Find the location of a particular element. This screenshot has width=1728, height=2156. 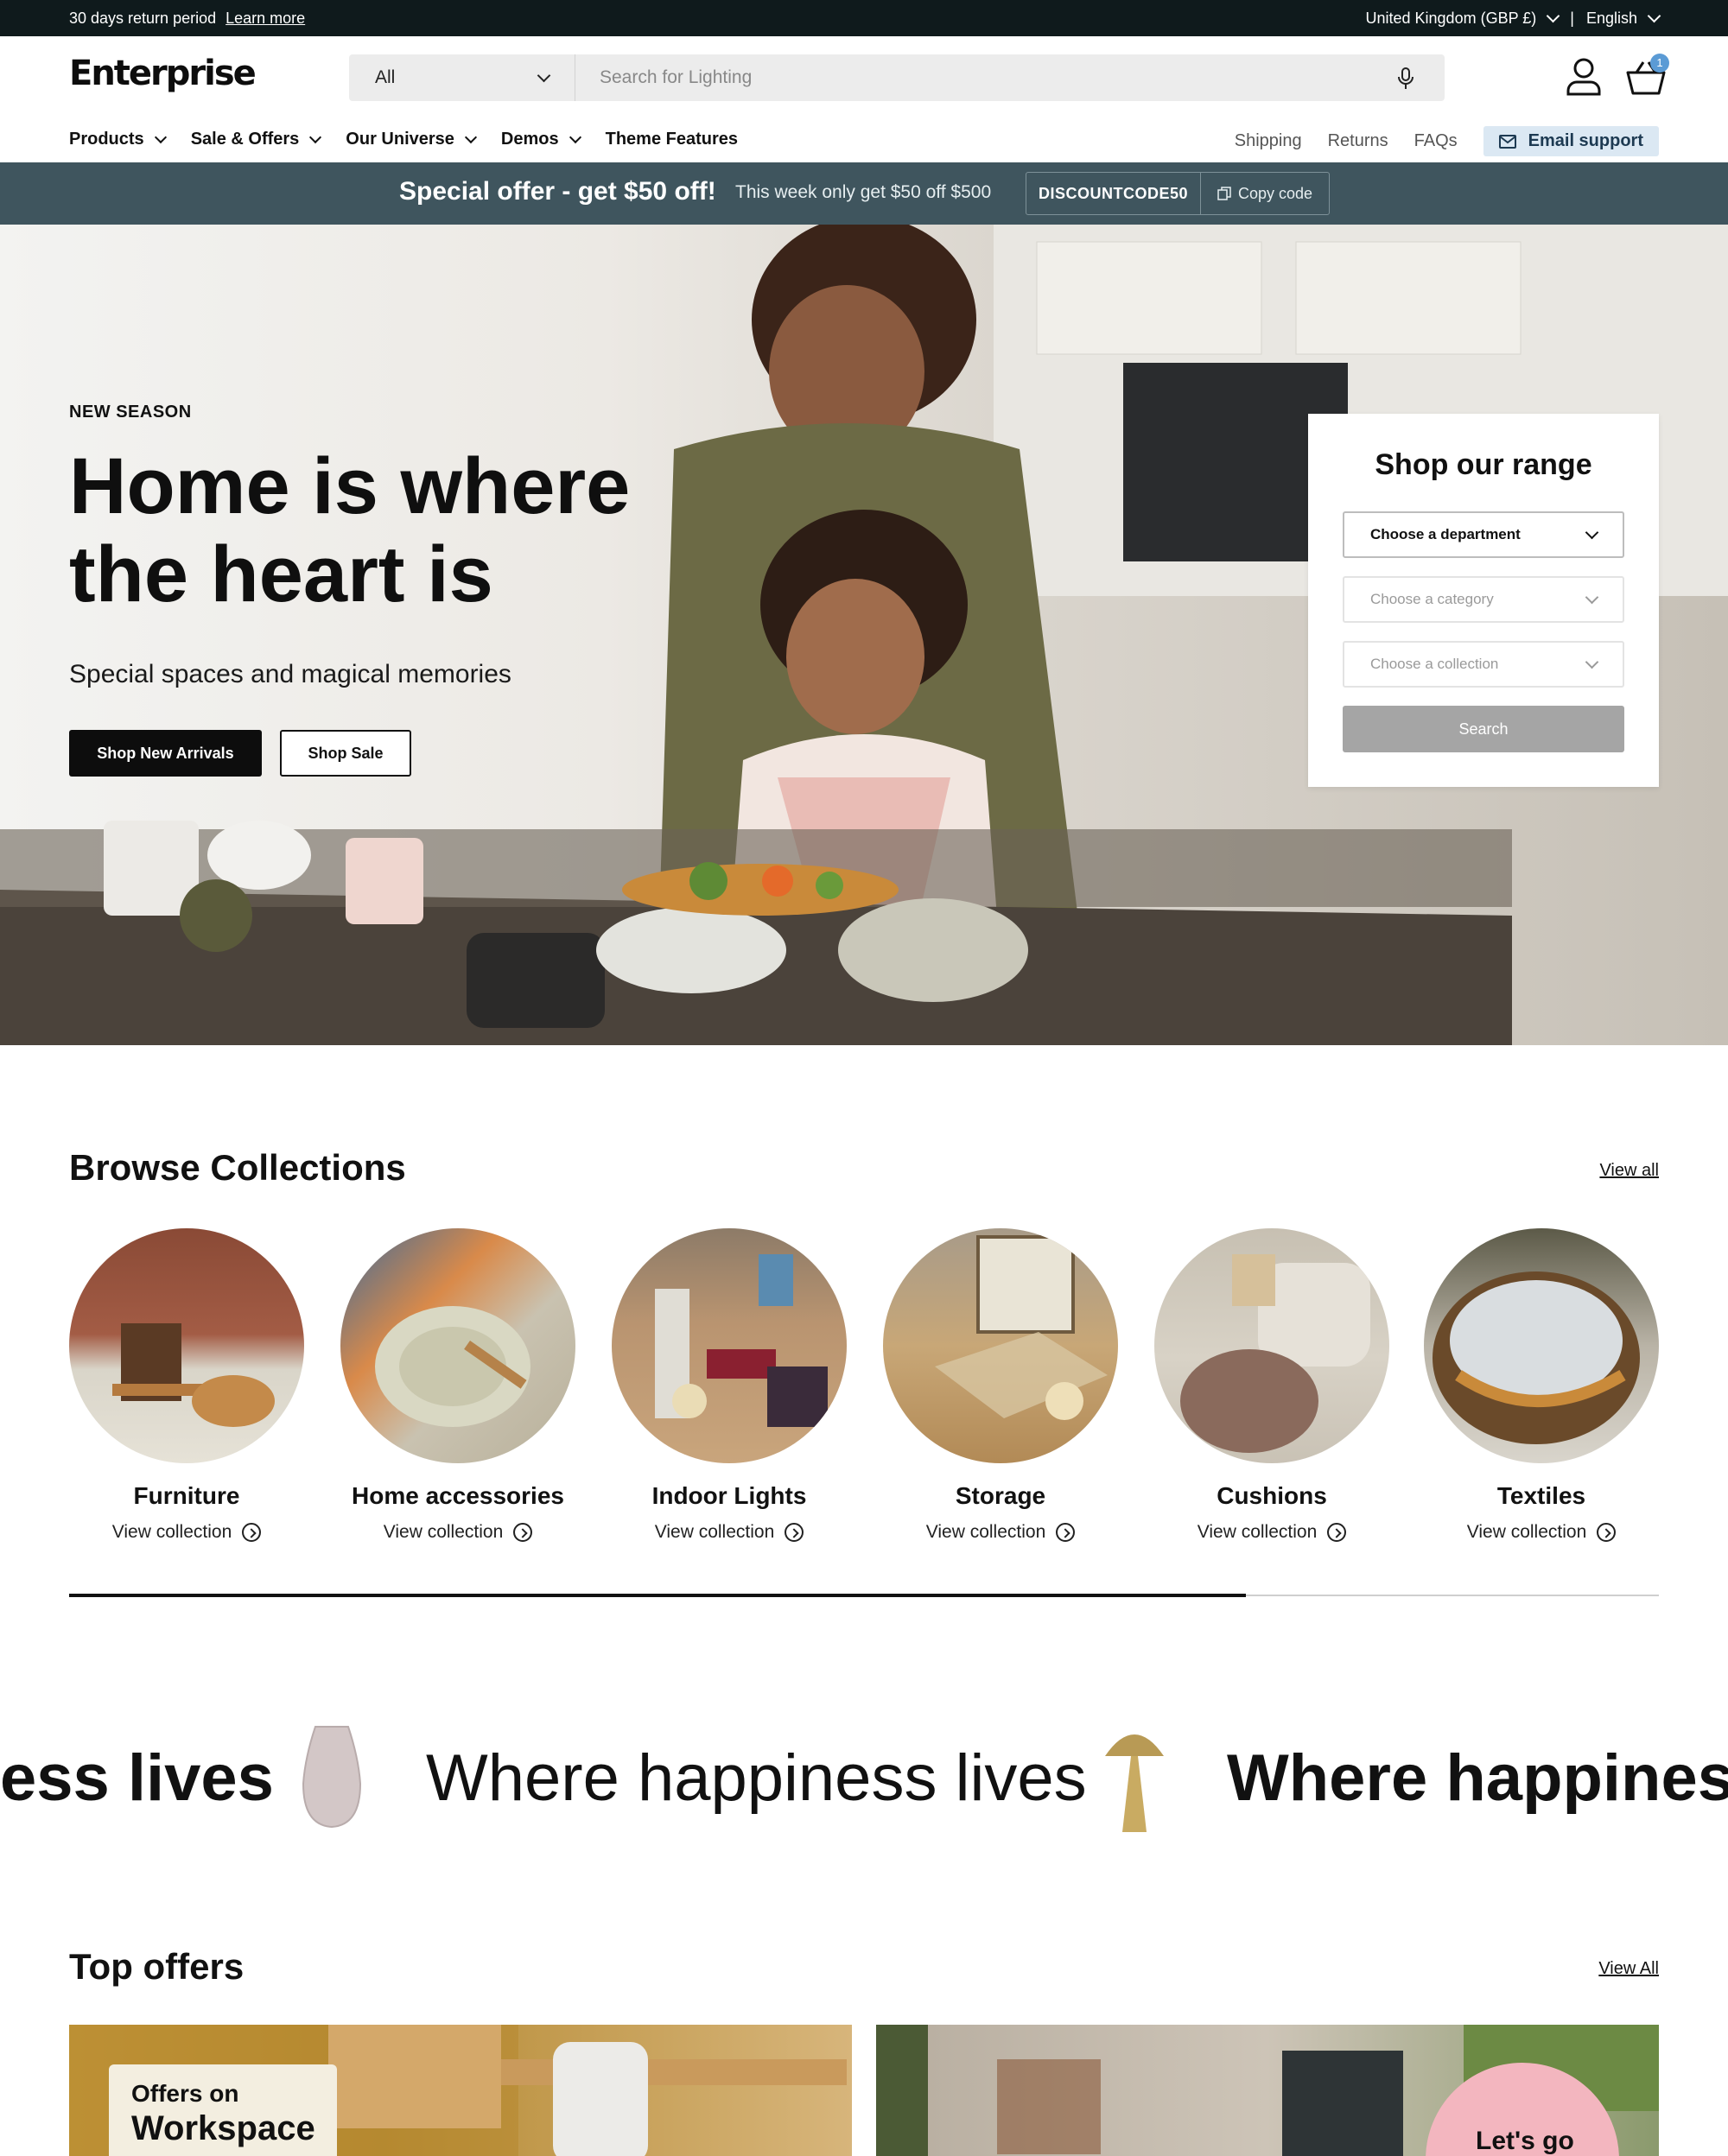

collection-card-cushions: Cushions View collection is located at coordinates (1271, 1385).